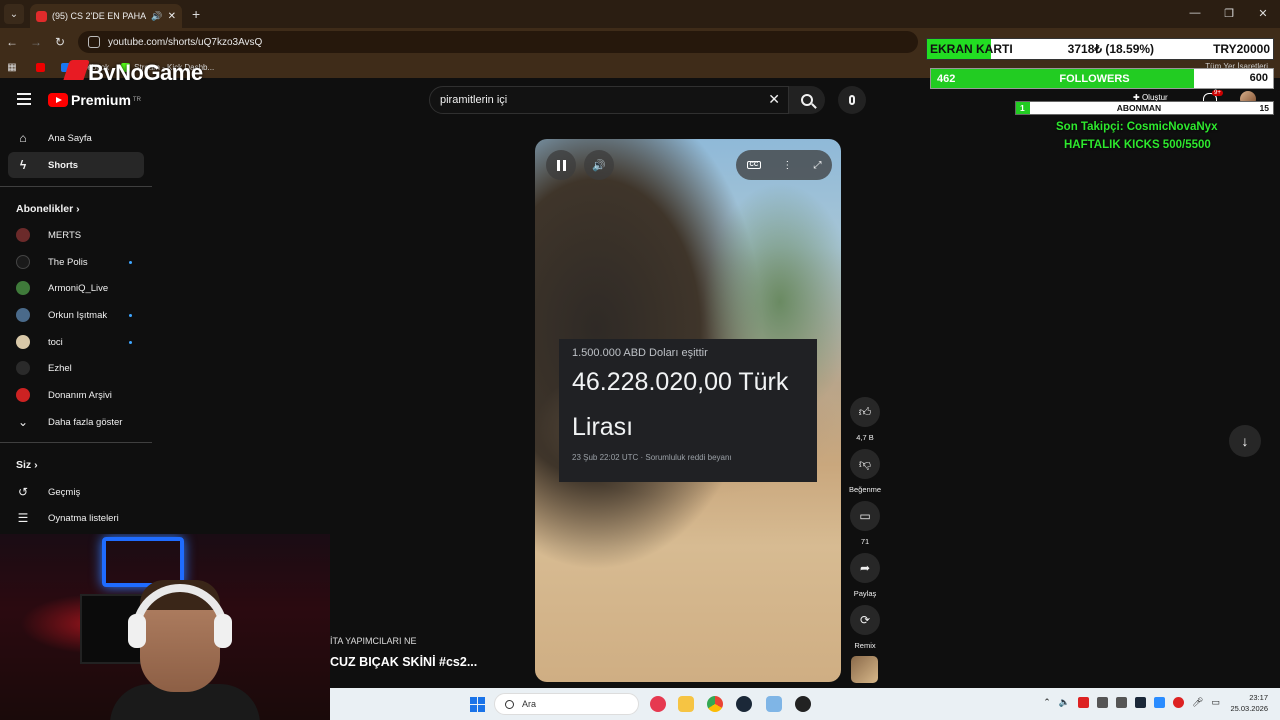  I want to click on network-icon: ▭, so click(1215, 702).